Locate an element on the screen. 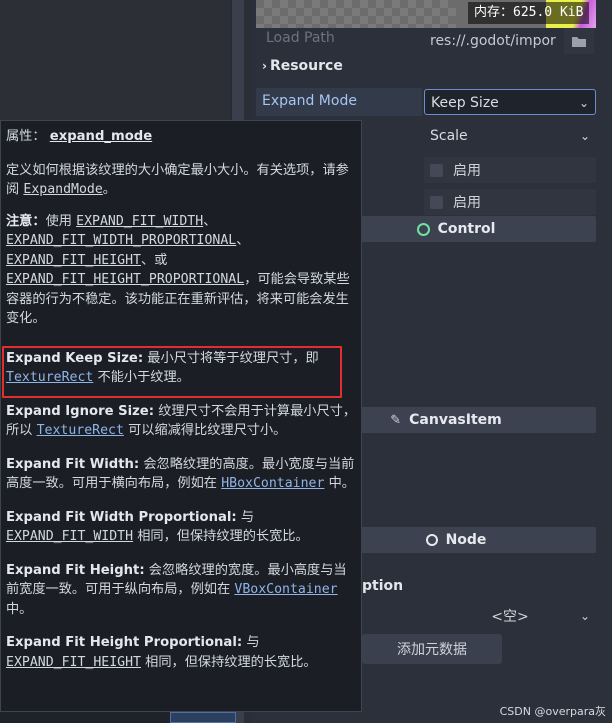 The height and width of the screenshot is (723, 612). folder-button is located at coordinates (579, 41).